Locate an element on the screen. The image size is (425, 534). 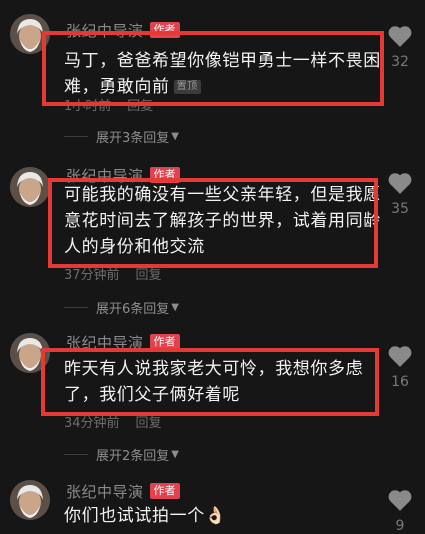
expand-replies-label: 展开6条回复 is located at coordinates (132, 307).